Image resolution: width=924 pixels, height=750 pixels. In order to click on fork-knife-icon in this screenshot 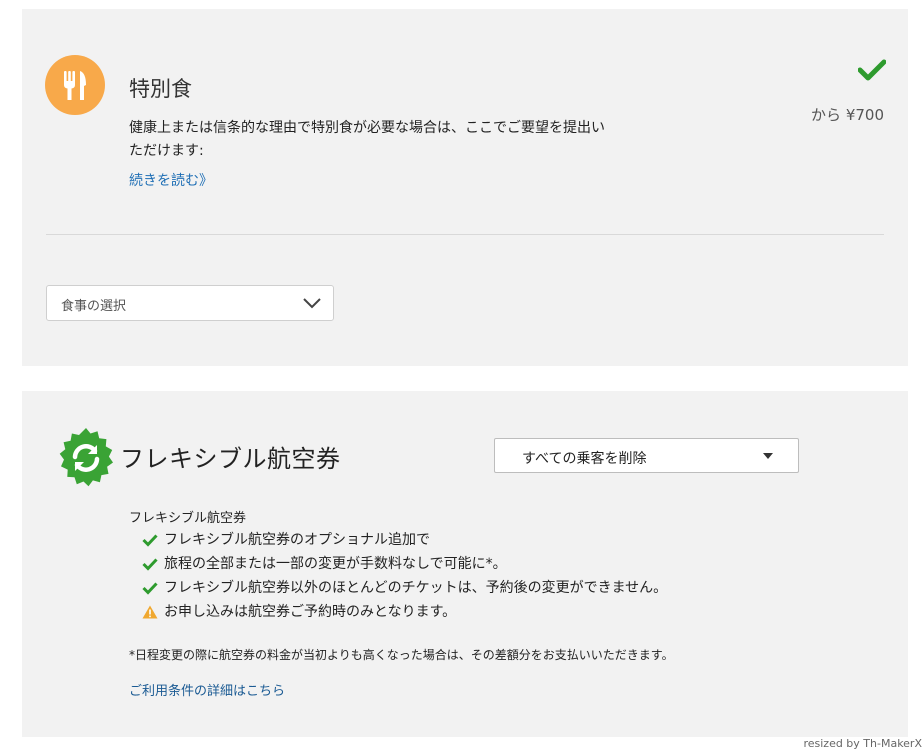, I will do `click(75, 85)`.